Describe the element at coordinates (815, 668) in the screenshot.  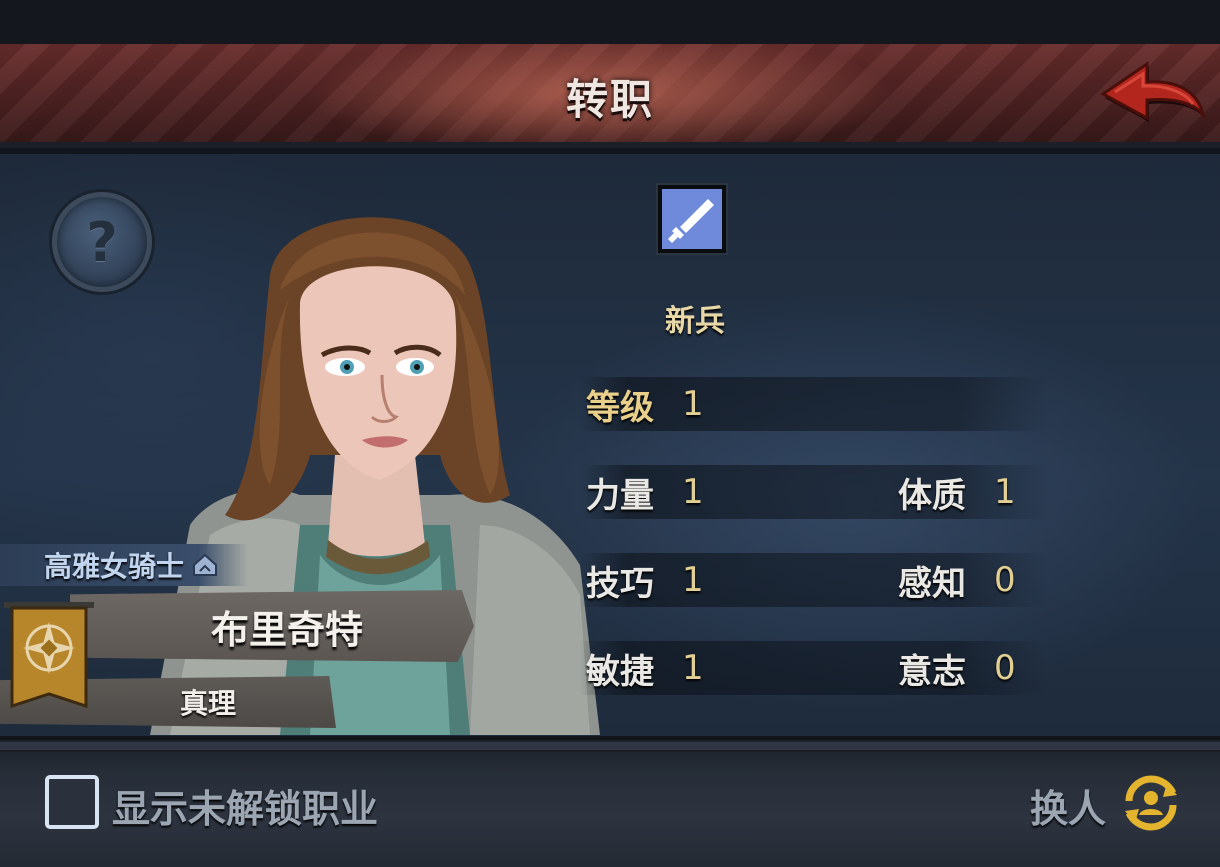
I see `stat-row-3: 敏捷 1 意志 0` at that location.